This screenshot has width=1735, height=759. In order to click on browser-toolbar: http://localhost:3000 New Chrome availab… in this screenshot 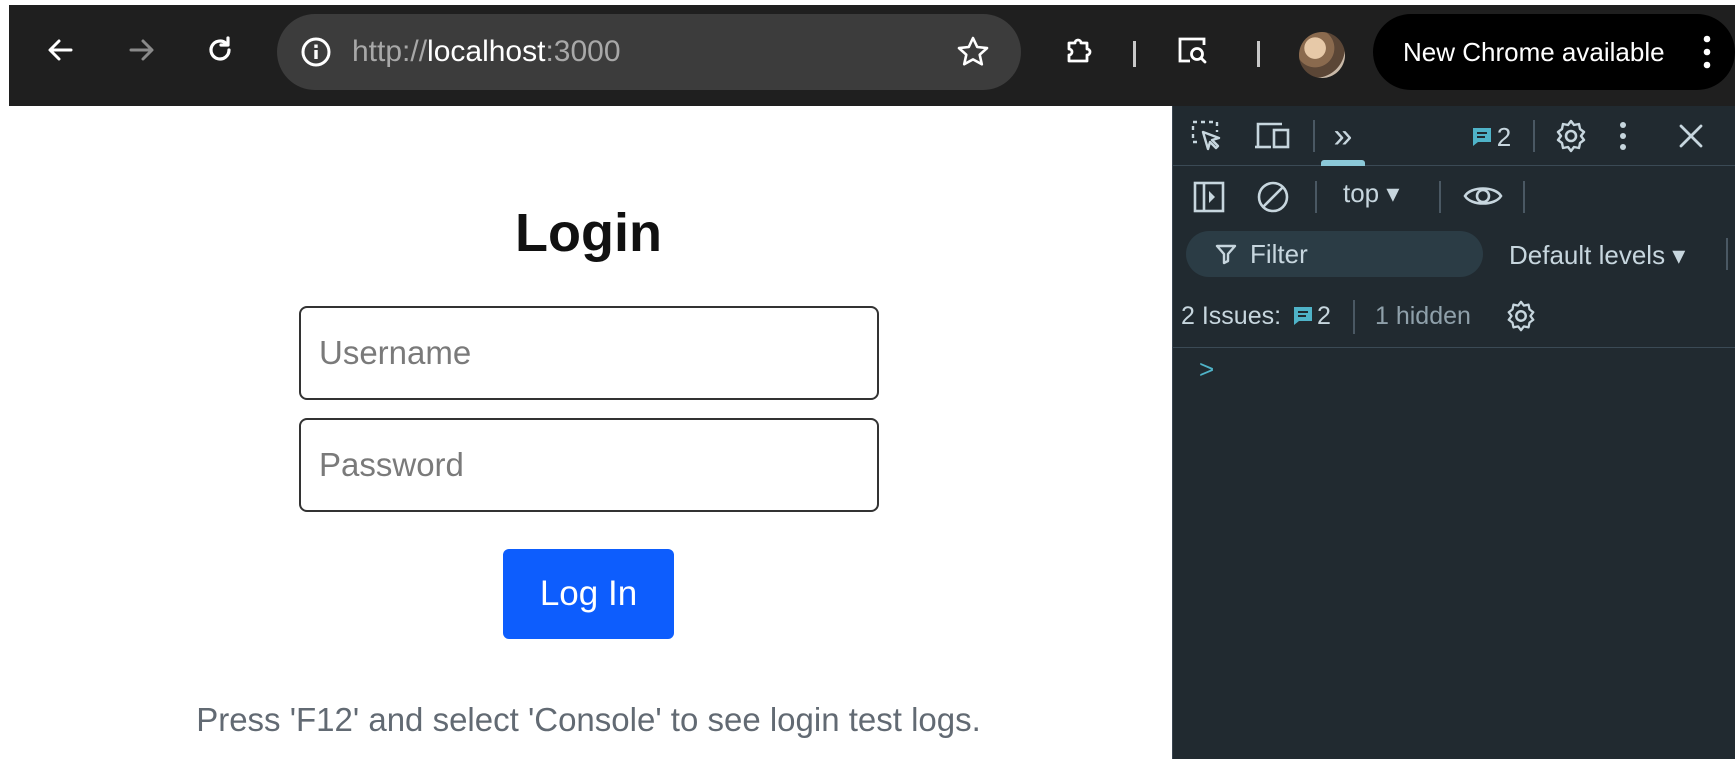, I will do `click(867, 53)`.